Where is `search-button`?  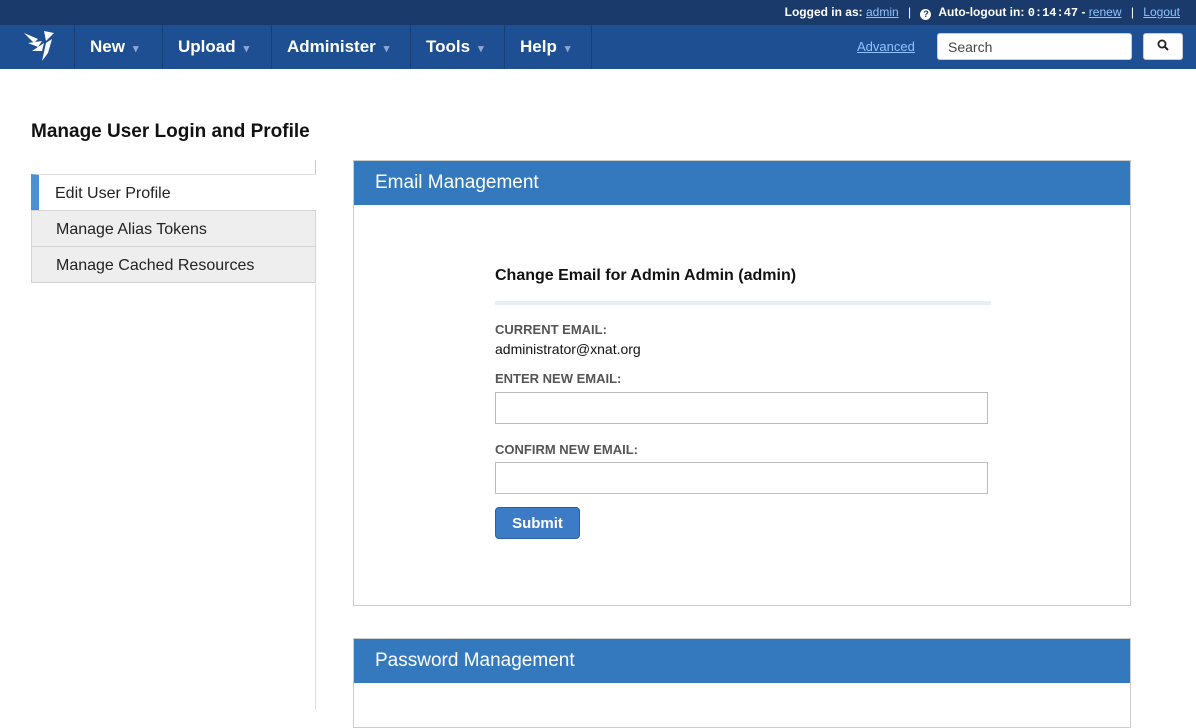
search-button is located at coordinates (1163, 46).